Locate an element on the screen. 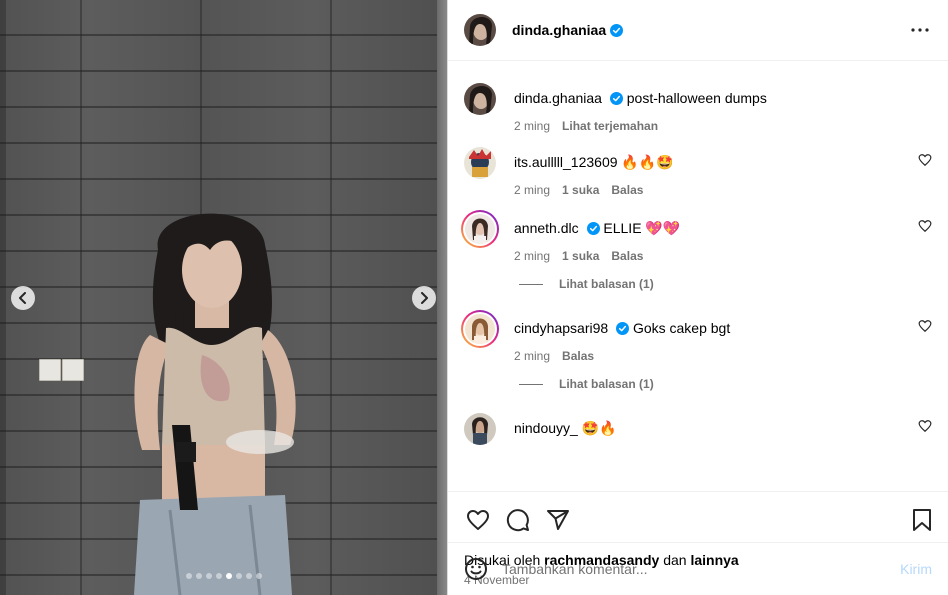  post-actions-bar is located at coordinates (698, 519).